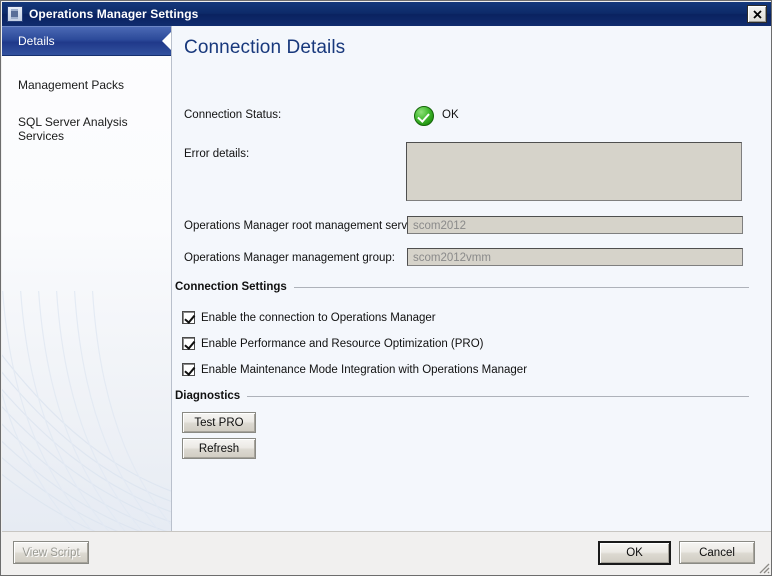 Image resolution: width=772 pixels, height=576 pixels. I want to click on error-details-label: Error details:, so click(217, 154).